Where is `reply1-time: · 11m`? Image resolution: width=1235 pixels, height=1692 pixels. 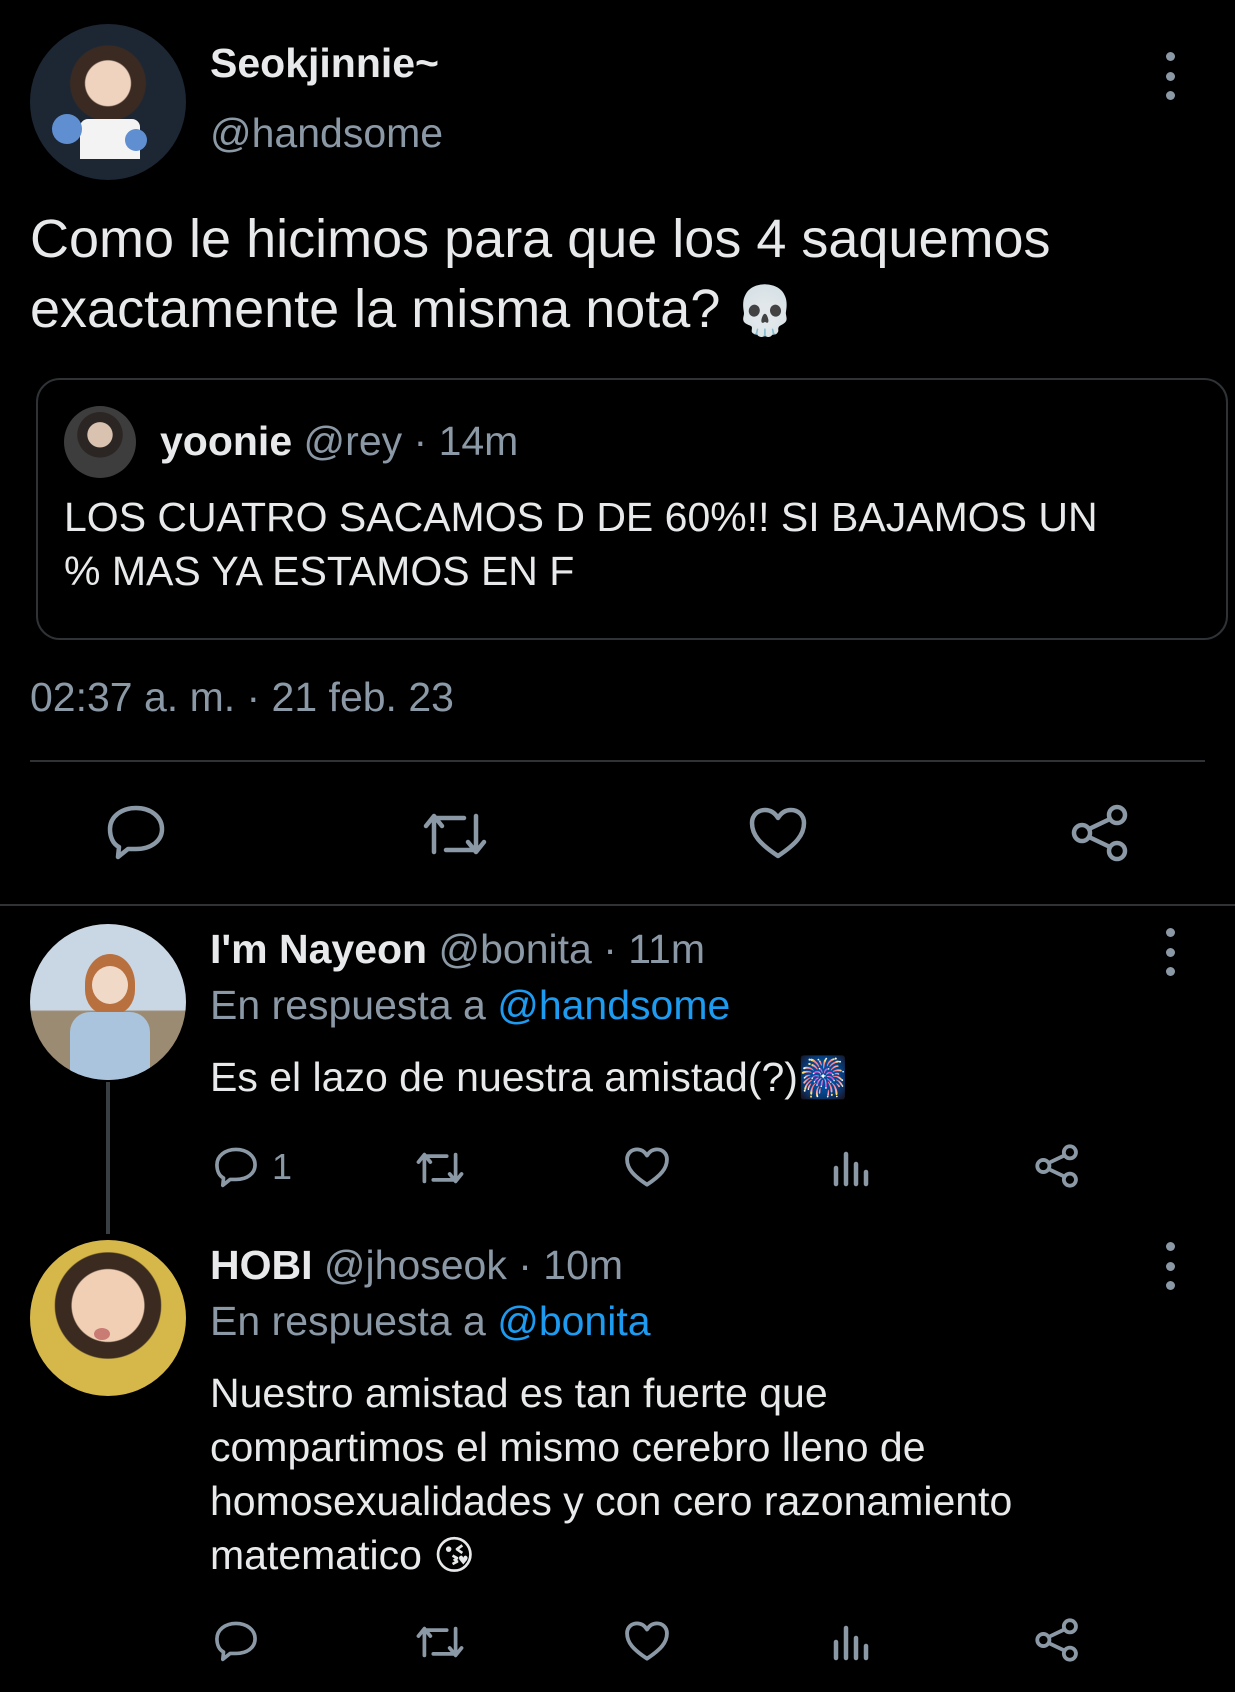 reply1-time: · 11m is located at coordinates (654, 949).